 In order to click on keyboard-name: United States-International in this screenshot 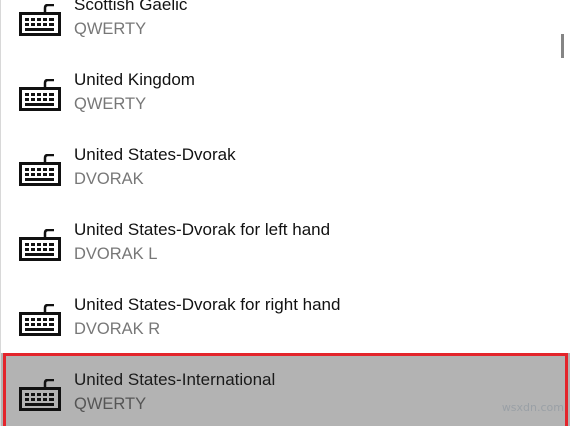, I will do `click(175, 379)`.